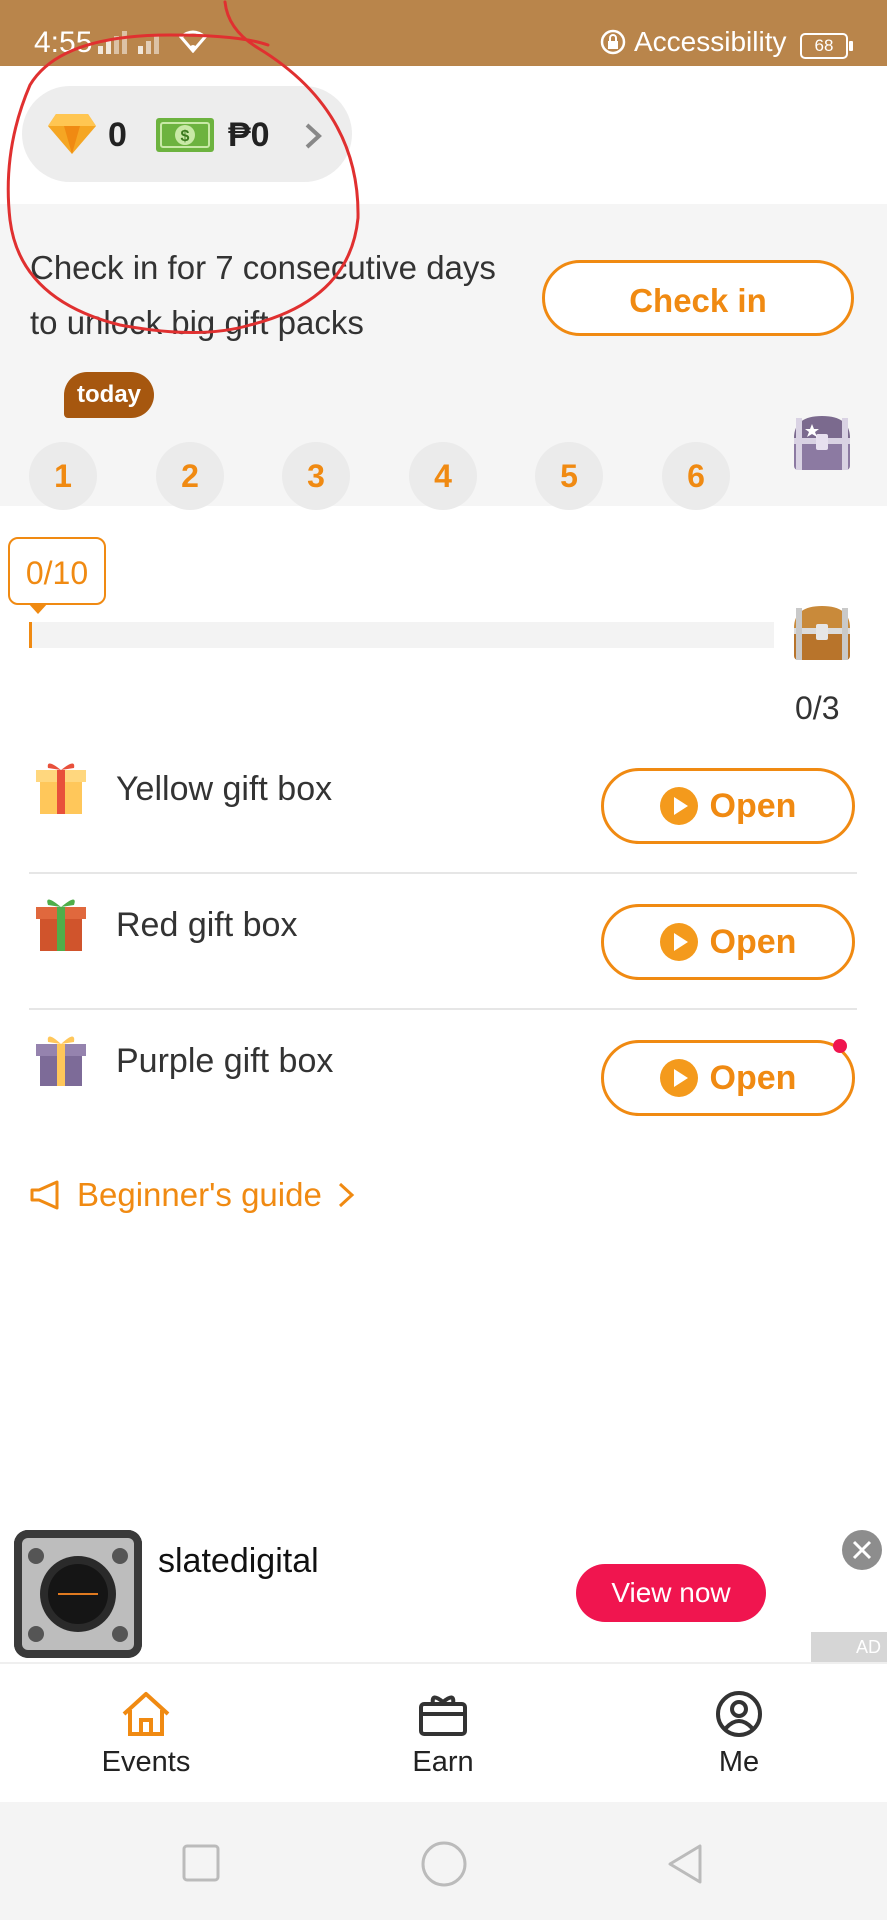  Describe the element at coordinates (63, 42) in the screenshot. I see `status-time: 4:55` at that location.